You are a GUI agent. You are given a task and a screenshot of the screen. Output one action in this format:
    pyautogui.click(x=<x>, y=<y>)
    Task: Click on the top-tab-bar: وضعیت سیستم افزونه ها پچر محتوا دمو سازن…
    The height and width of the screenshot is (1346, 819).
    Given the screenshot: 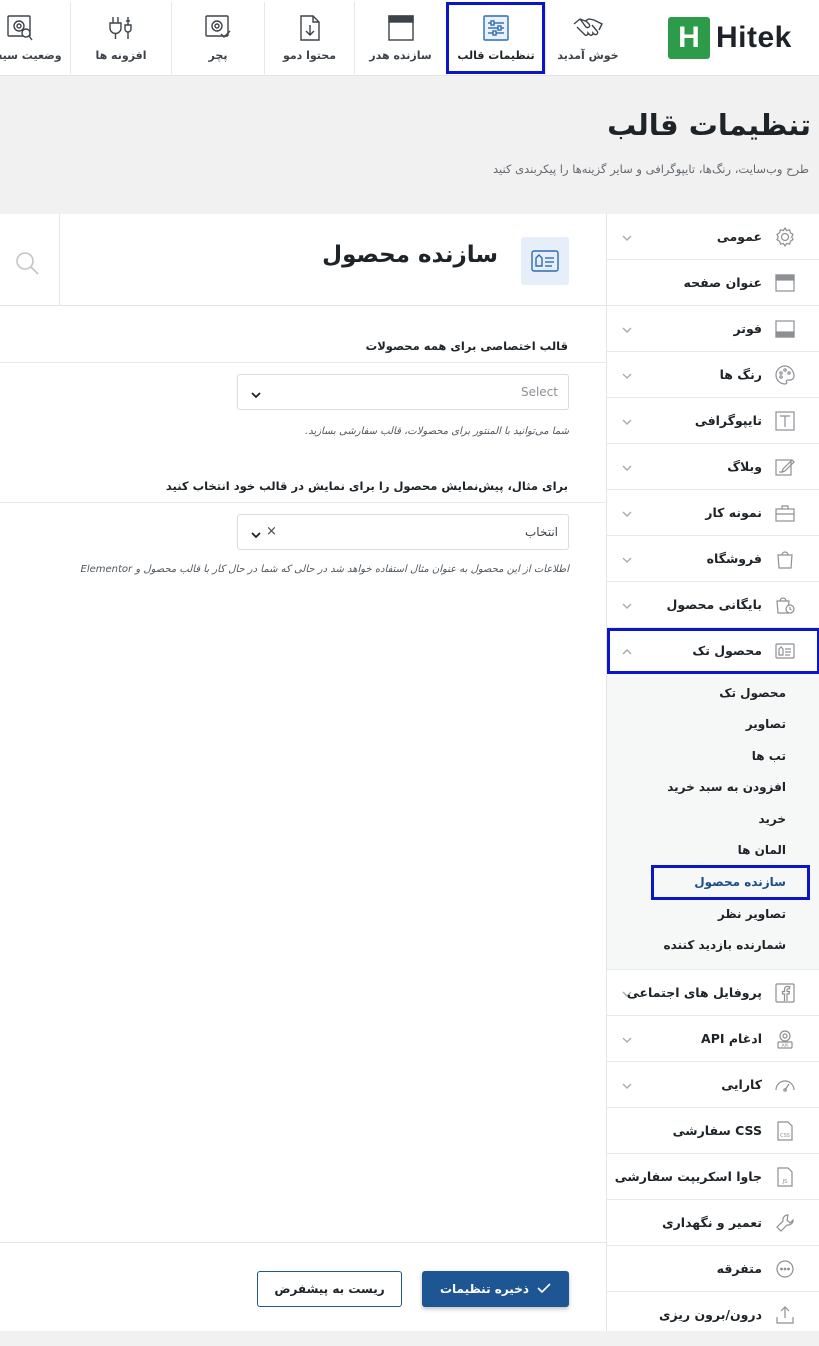 What is the action you would take?
    pyautogui.click(x=409, y=38)
    